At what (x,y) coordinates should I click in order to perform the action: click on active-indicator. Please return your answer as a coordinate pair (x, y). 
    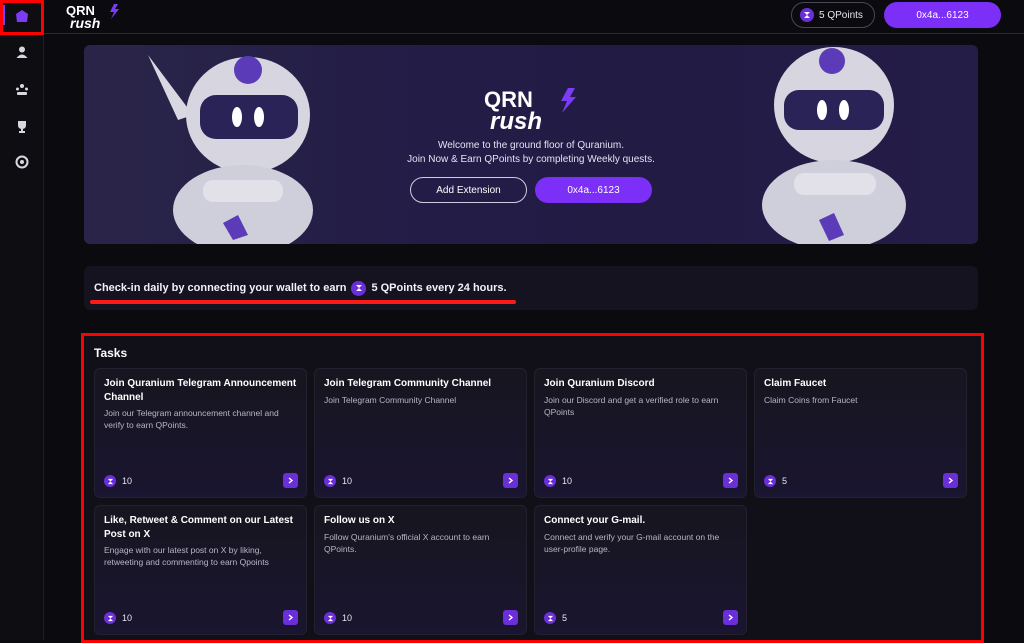
    Looking at the image, I should click on (4, 15).